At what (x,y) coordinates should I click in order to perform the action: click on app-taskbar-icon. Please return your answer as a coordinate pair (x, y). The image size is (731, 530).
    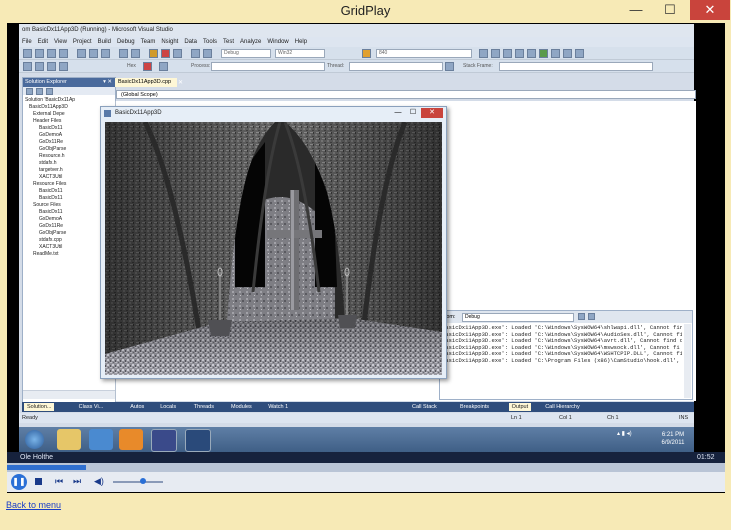
    Looking at the image, I should click on (198, 440).